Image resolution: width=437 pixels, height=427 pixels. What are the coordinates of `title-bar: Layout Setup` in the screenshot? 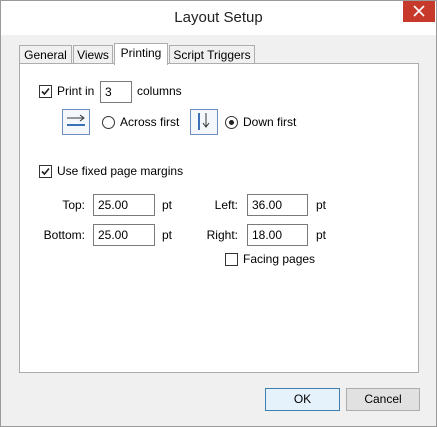 It's located at (218, 18).